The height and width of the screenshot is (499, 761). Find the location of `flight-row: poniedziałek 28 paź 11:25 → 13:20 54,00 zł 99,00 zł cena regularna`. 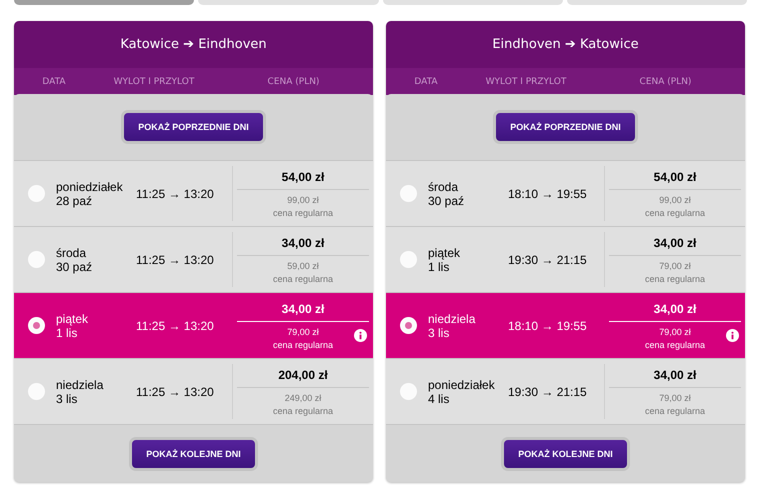

flight-row: poniedziałek 28 paź 11:25 → 13:20 54,00 zł 99,00 zł cena regularna is located at coordinates (193, 193).